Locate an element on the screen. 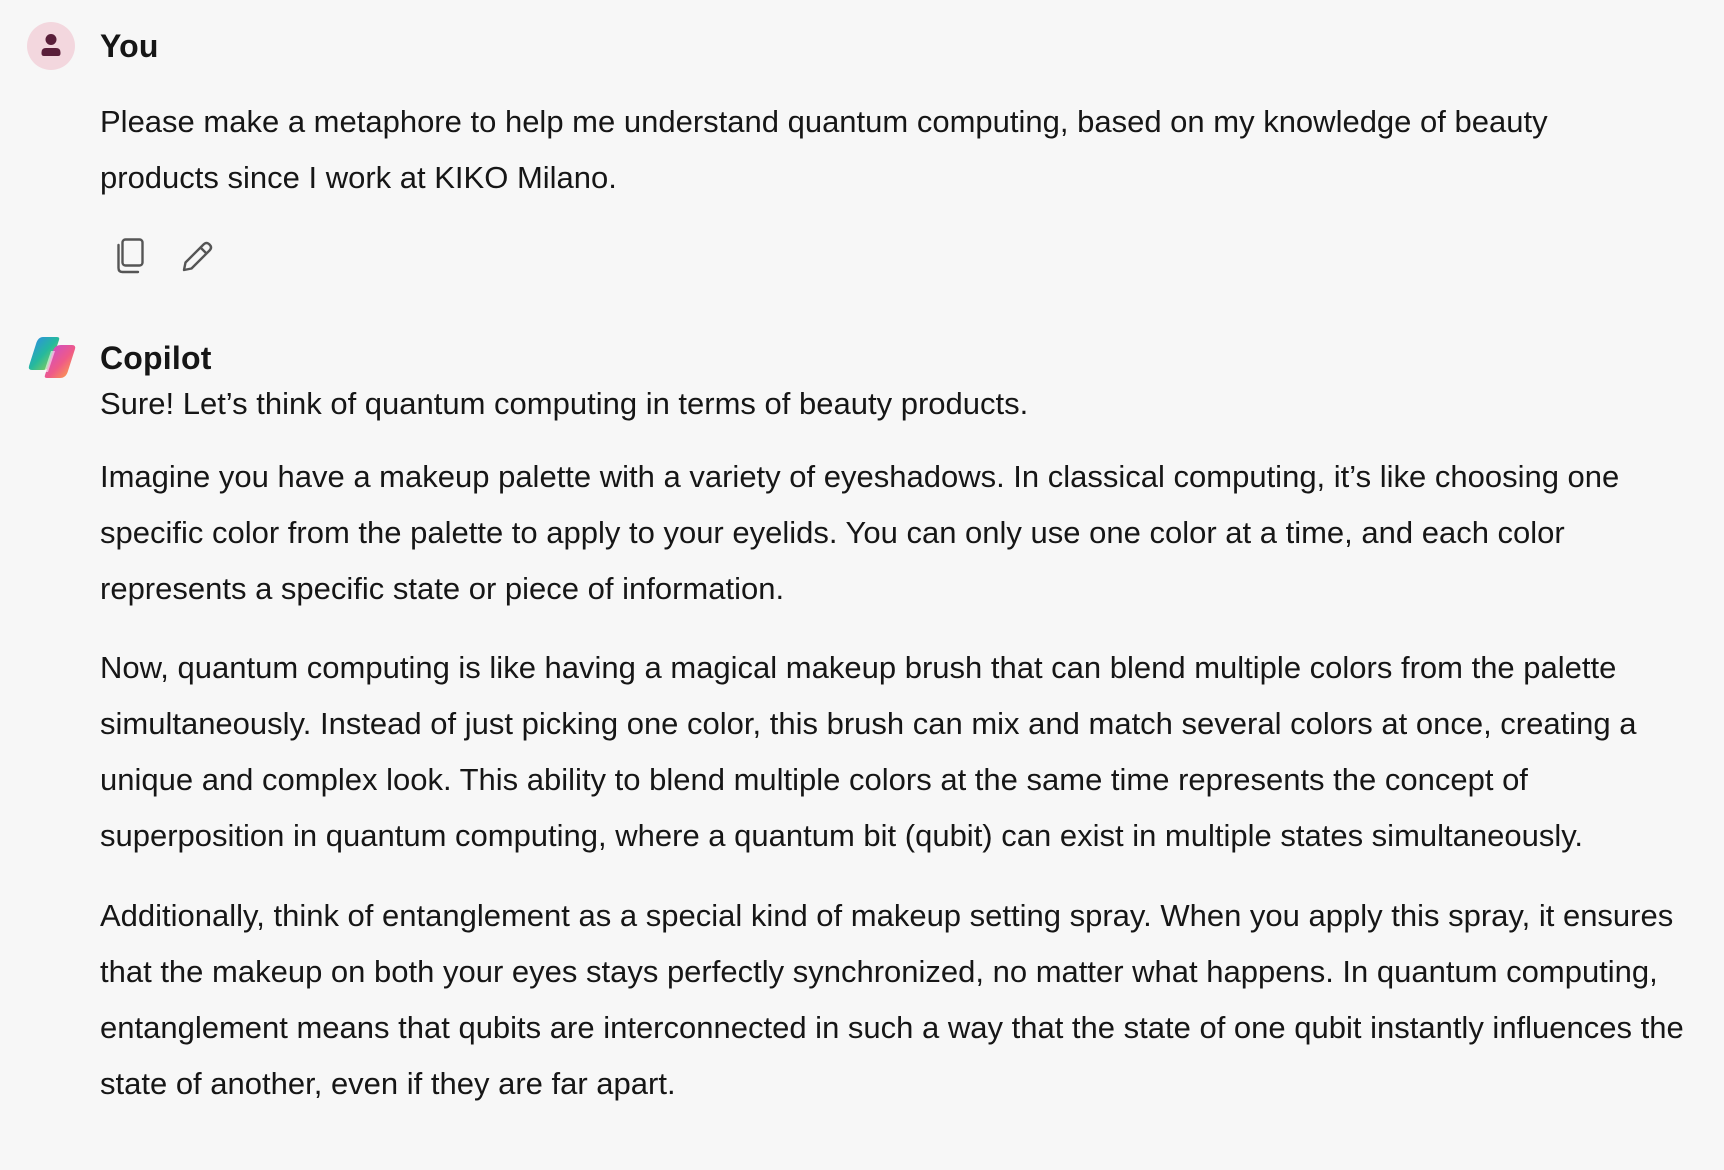  pencil-icon is located at coordinates (197, 256).